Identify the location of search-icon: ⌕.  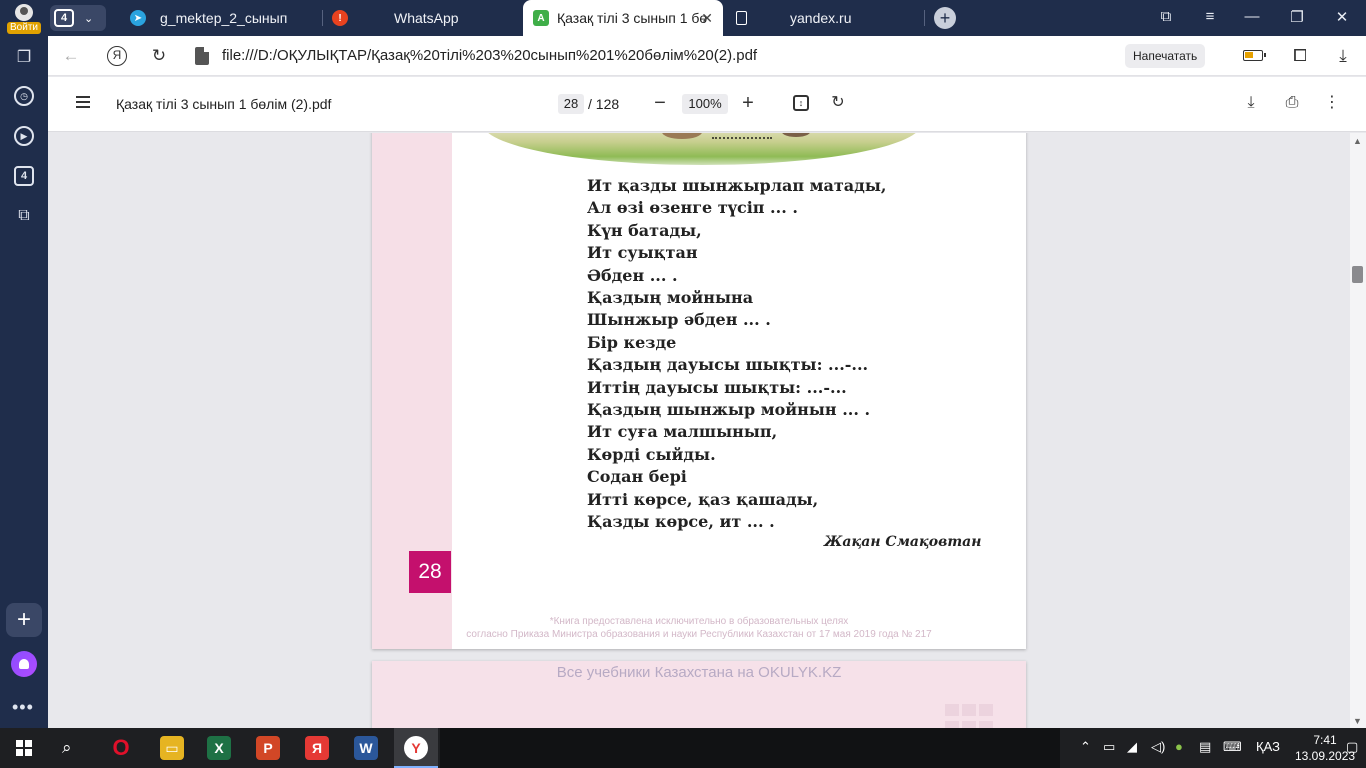
(67, 748).